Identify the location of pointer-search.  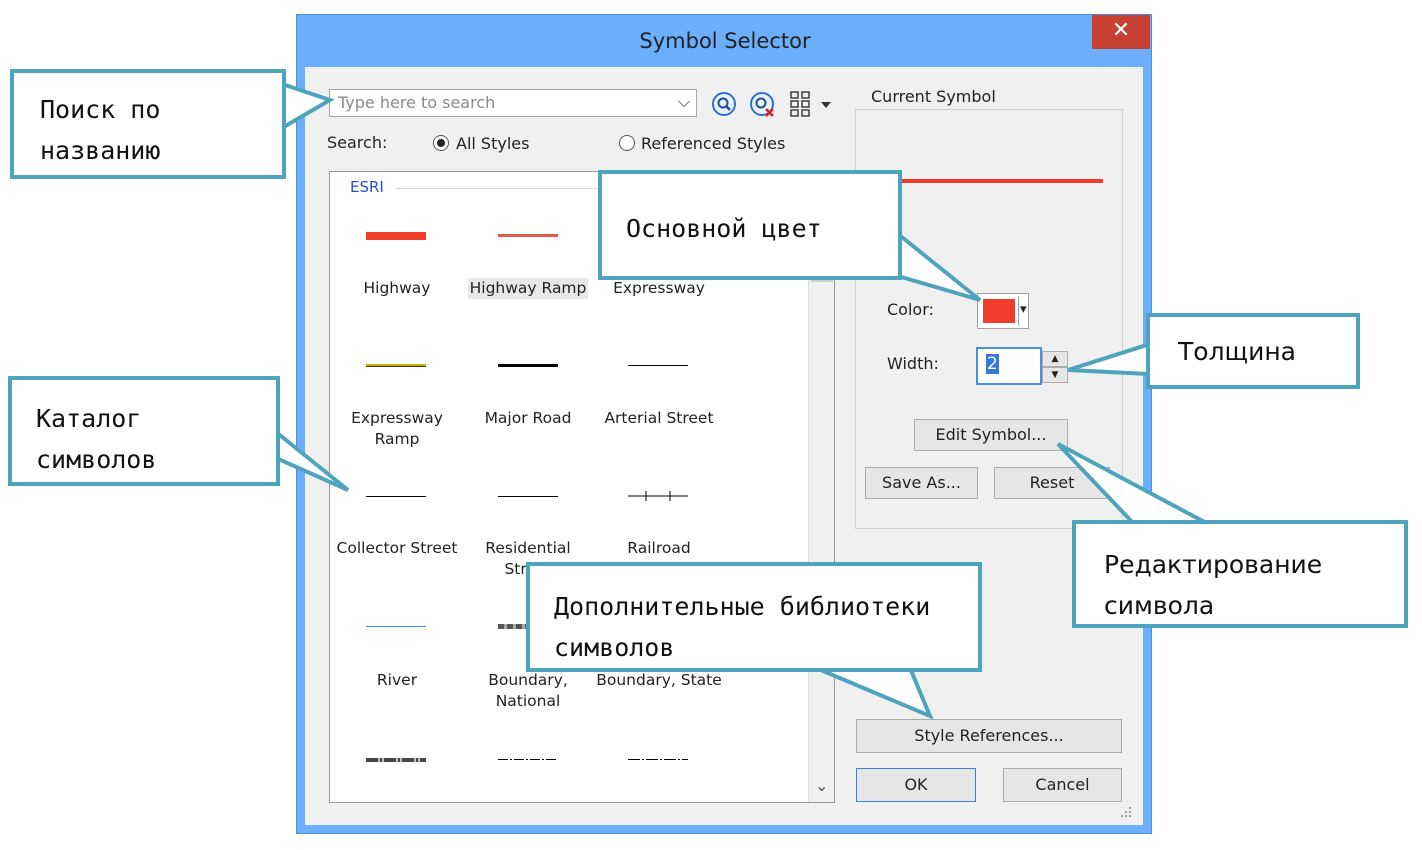
(307, 106).